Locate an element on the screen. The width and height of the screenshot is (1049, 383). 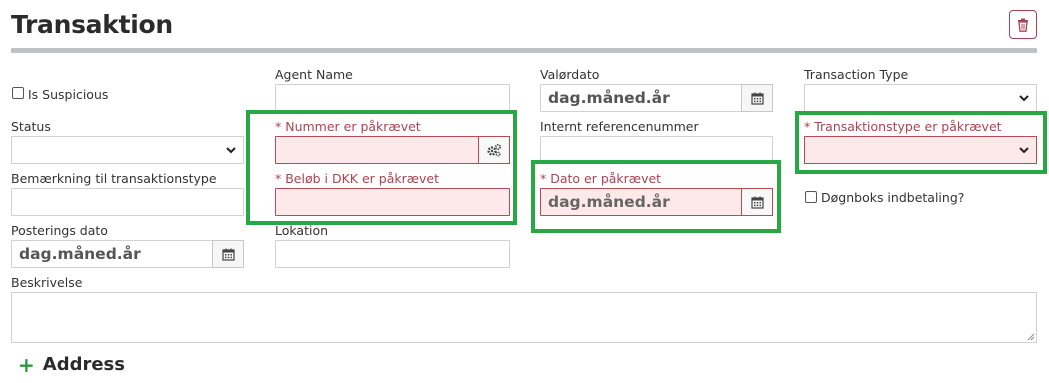
valoerdato-placeholder: dag.måned.år is located at coordinates (609, 98).